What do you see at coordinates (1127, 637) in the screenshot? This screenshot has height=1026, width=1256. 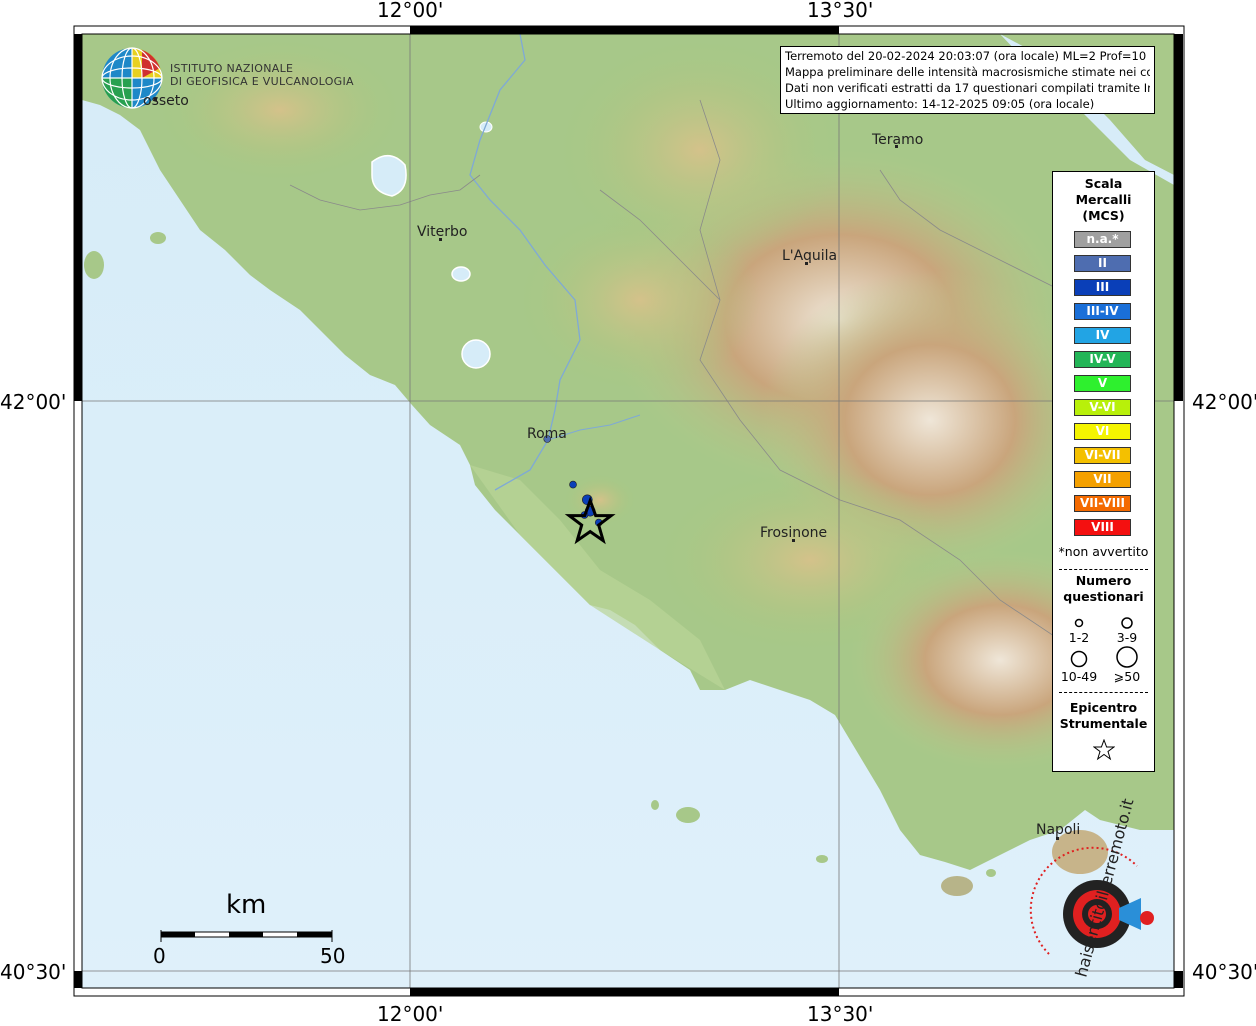 I see `count-label-3-9: 3-9` at bounding box center [1127, 637].